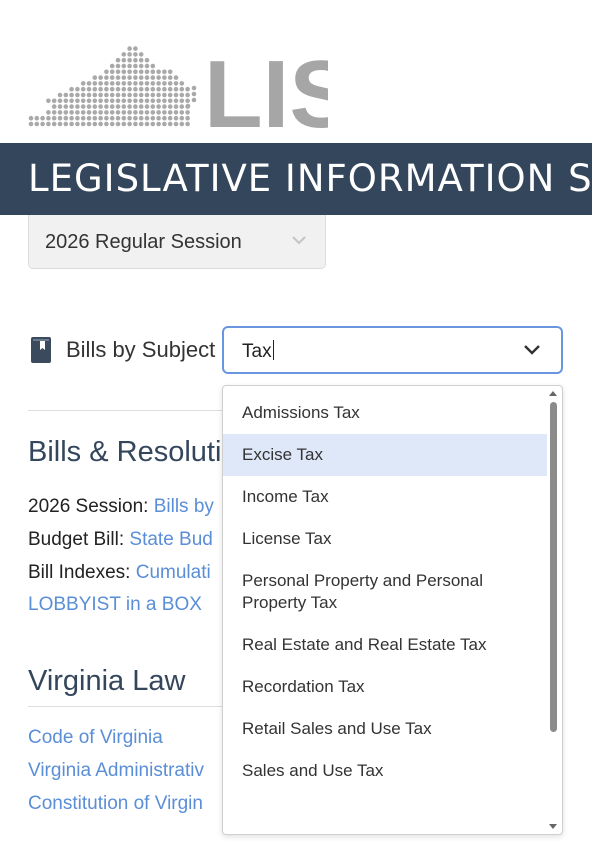 The width and height of the screenshot is (592, 866). I want to click on virginia-map-dots, so click(112, 86).